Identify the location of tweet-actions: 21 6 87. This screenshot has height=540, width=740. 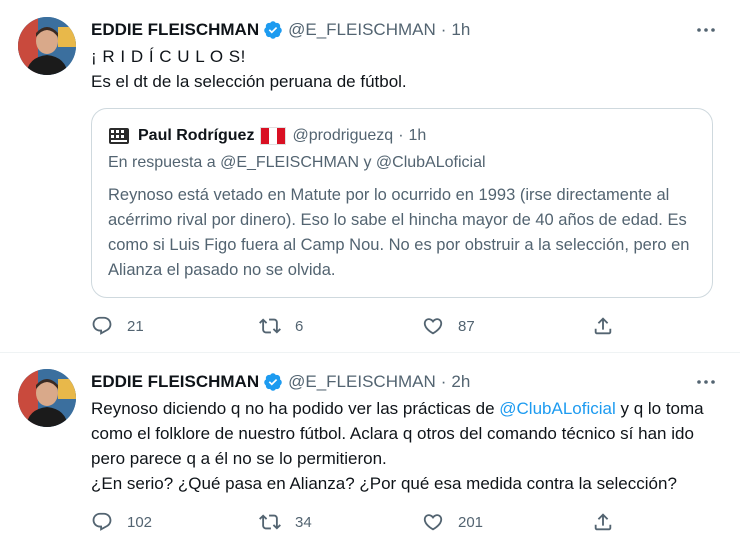
(356, 326).